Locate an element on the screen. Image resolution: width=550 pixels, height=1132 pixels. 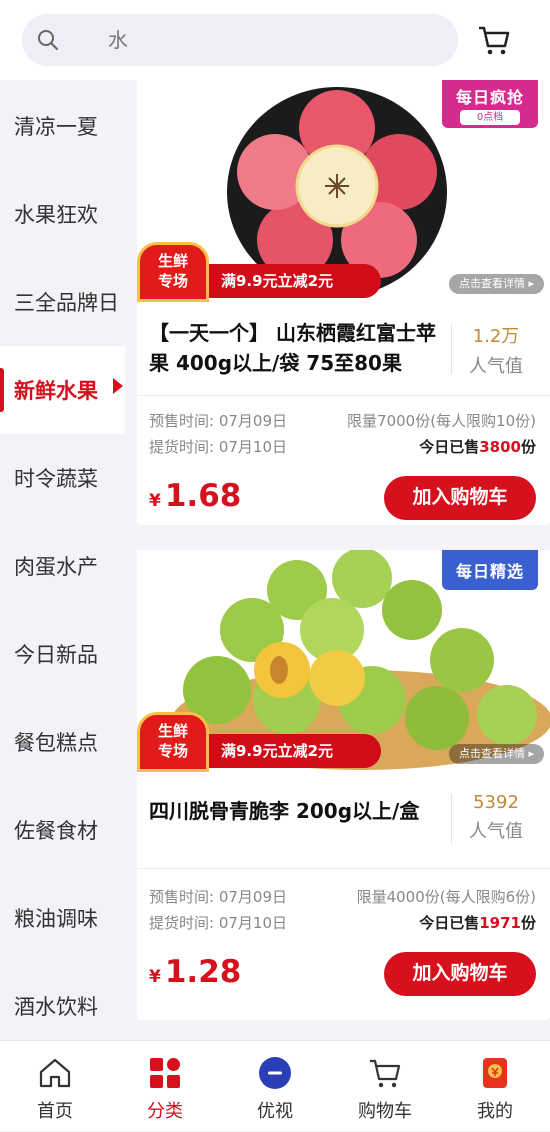
sidebar-item-vegetables: 时令蔬菜 is located at coordinates (62, 478).